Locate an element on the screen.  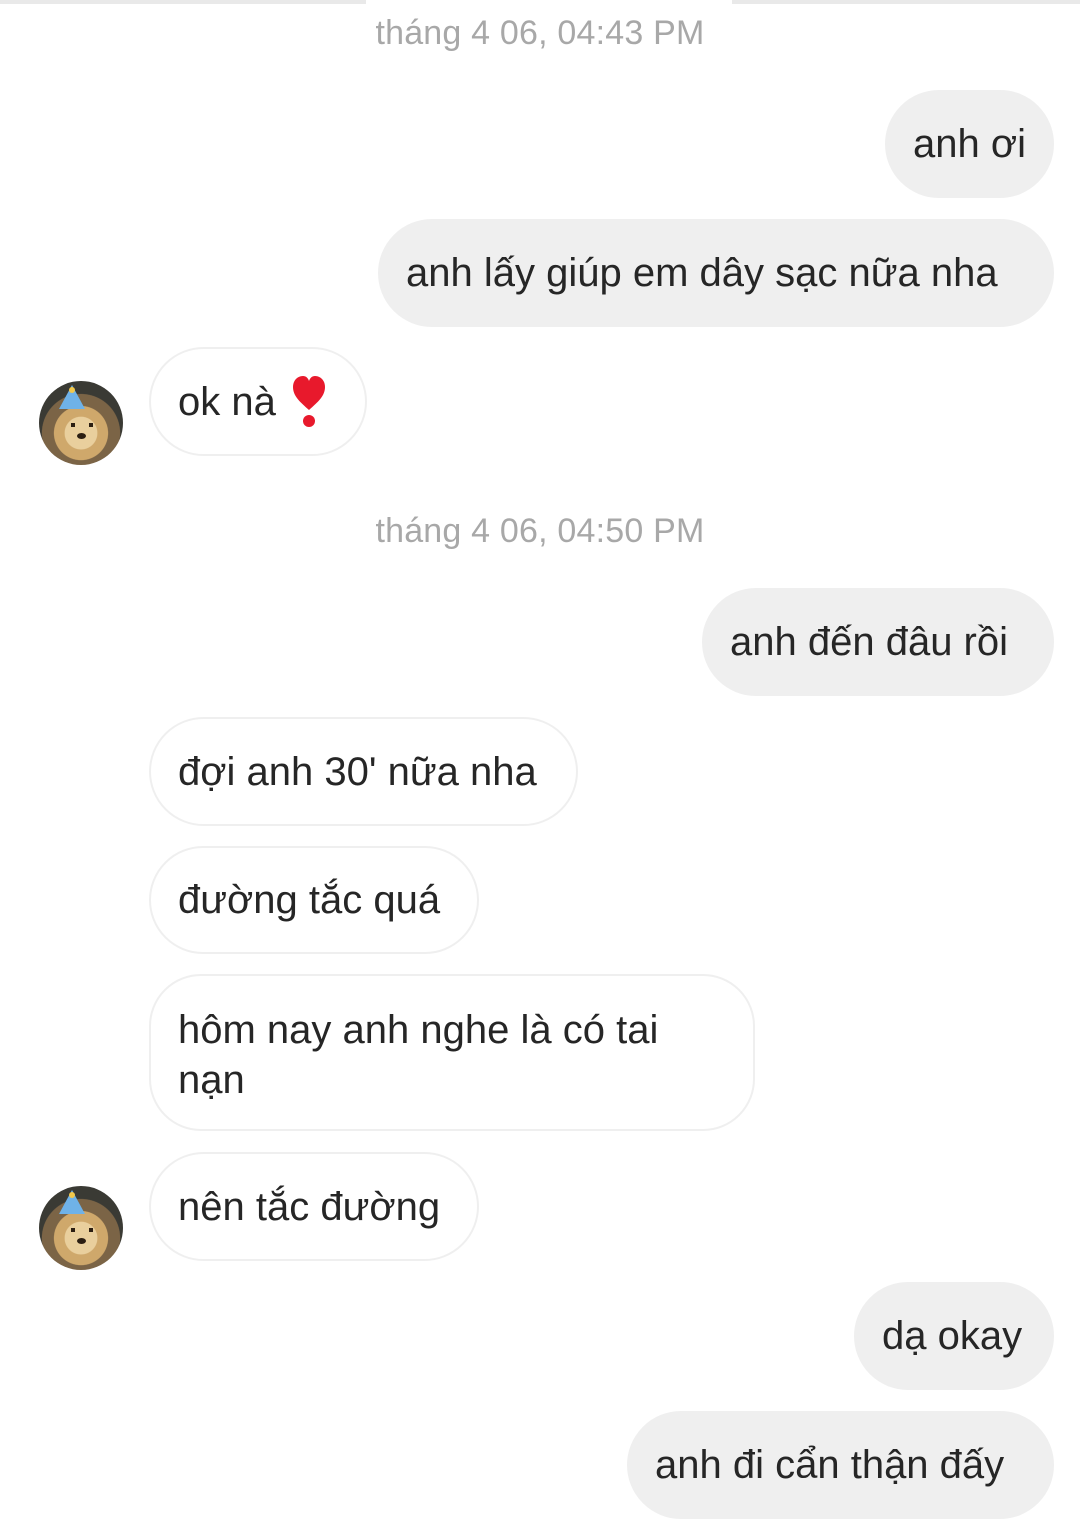
message-bubble-sent: anh đi cẩn thận đấy is located at coordinates (840, 1465).